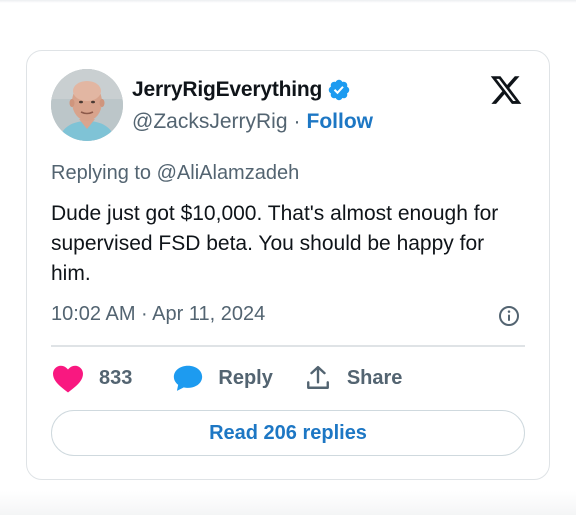  I want to click on replying-to-line: Replying to @AliAlamzadeh, so click(175, 173).